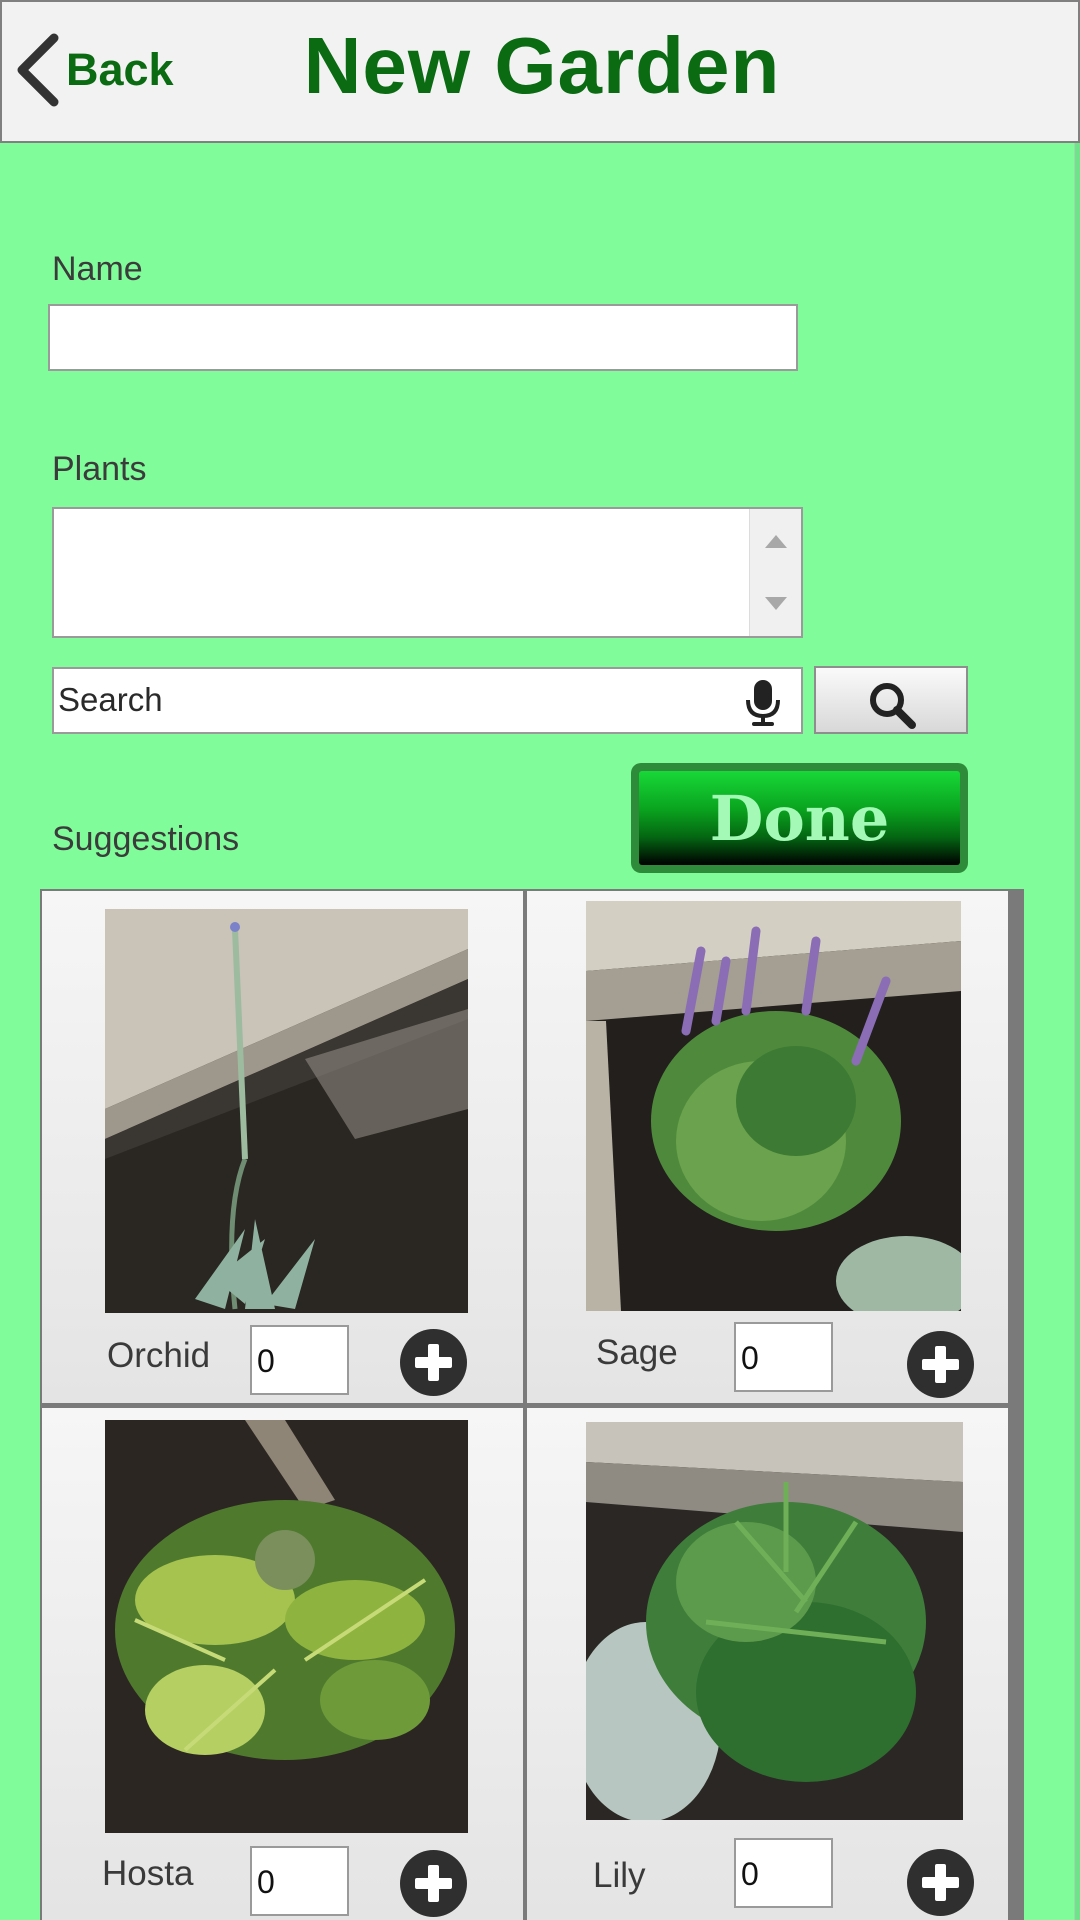 The height and width of the screenshot is (1920, 1080). What do you see at coordinates (542, 65) in the screenshot?
I see `page-title: New Garden` at bounding box center [542, 65].